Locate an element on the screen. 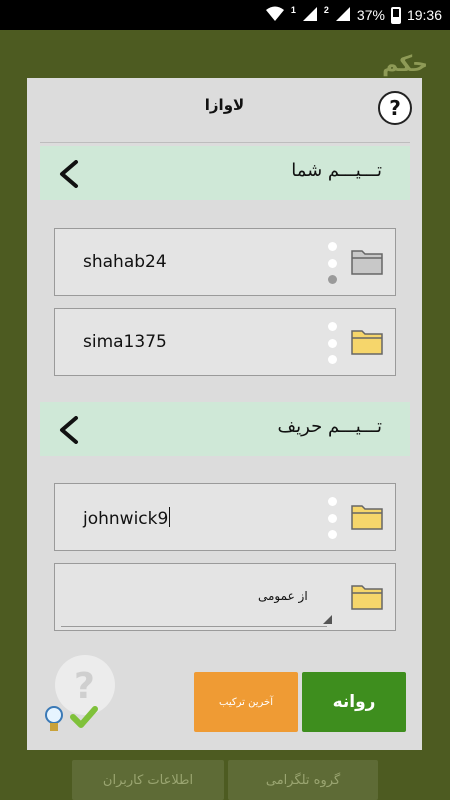 The image size is (450, 800). background-title: حکم is located at coordinates (405, 64).